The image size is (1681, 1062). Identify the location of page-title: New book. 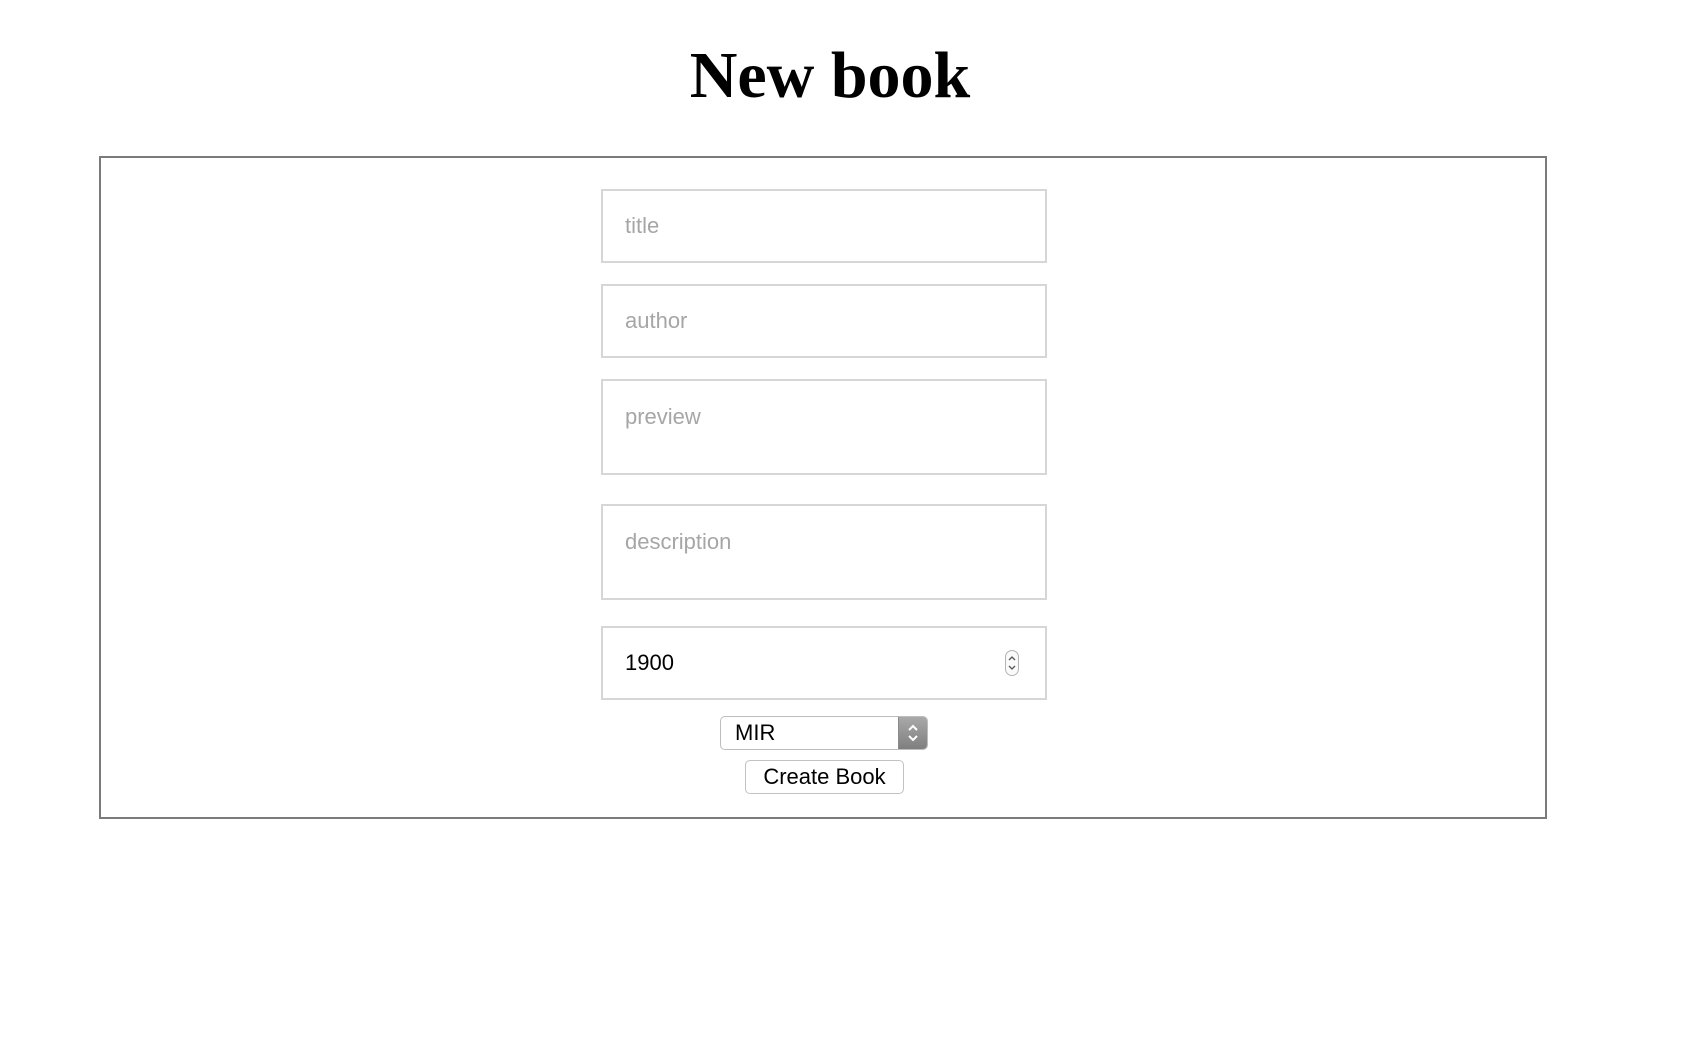
(830, 75).